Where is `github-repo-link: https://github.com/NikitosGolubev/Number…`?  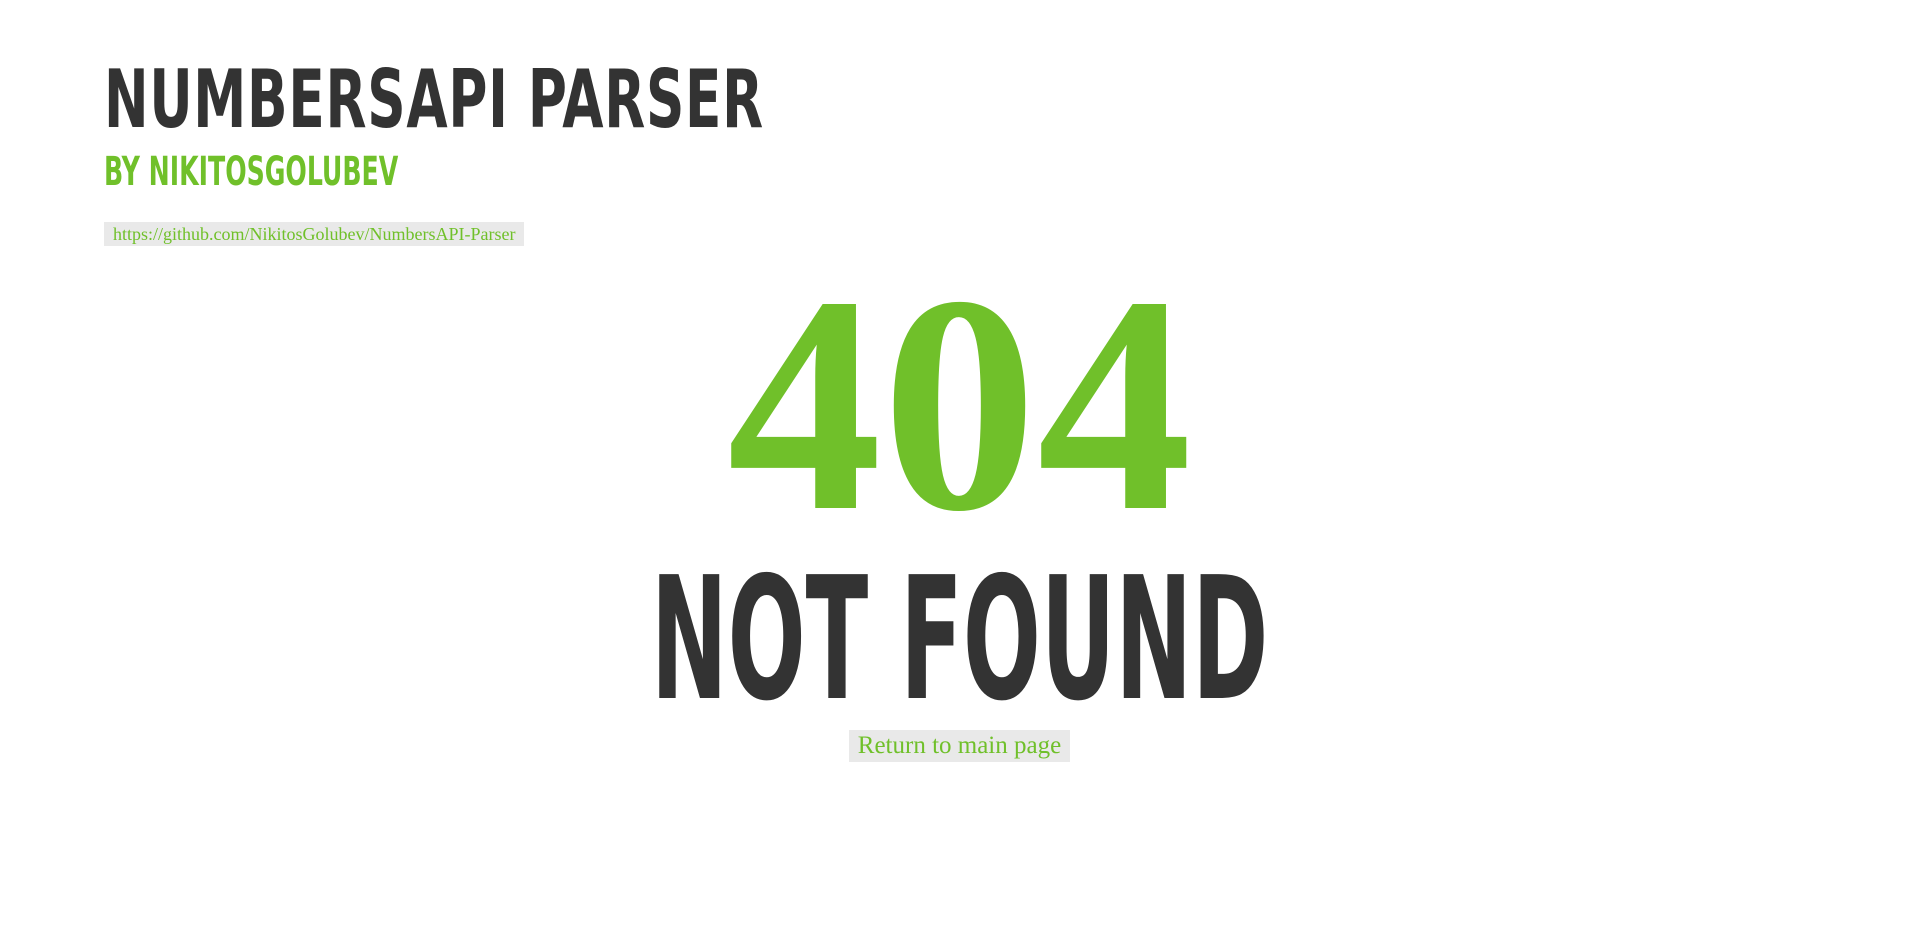 github-repo-link: https://github.com/NikitosGolubev/Number… is located at coordinates (314, 234).